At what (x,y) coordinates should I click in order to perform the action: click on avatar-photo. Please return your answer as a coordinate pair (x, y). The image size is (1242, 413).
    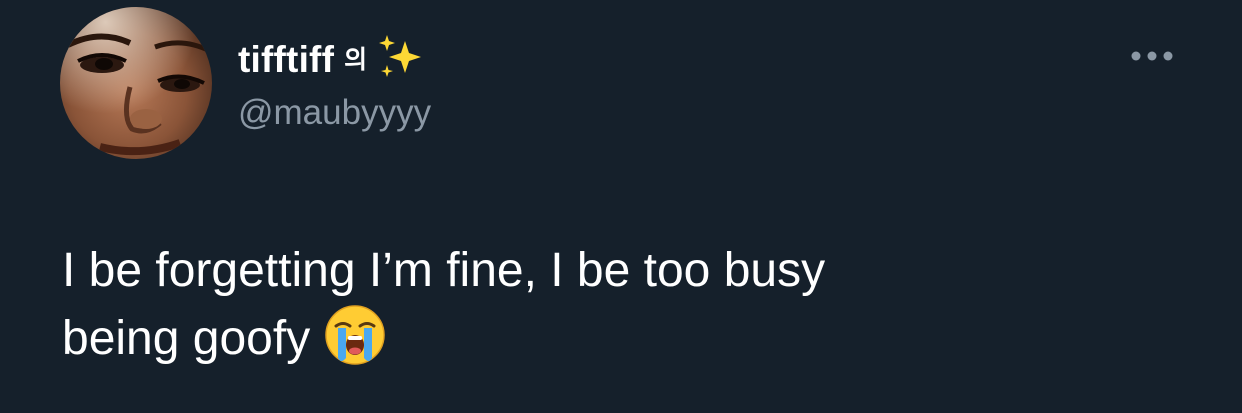
    Looking at the image, I should click on (136, 83).